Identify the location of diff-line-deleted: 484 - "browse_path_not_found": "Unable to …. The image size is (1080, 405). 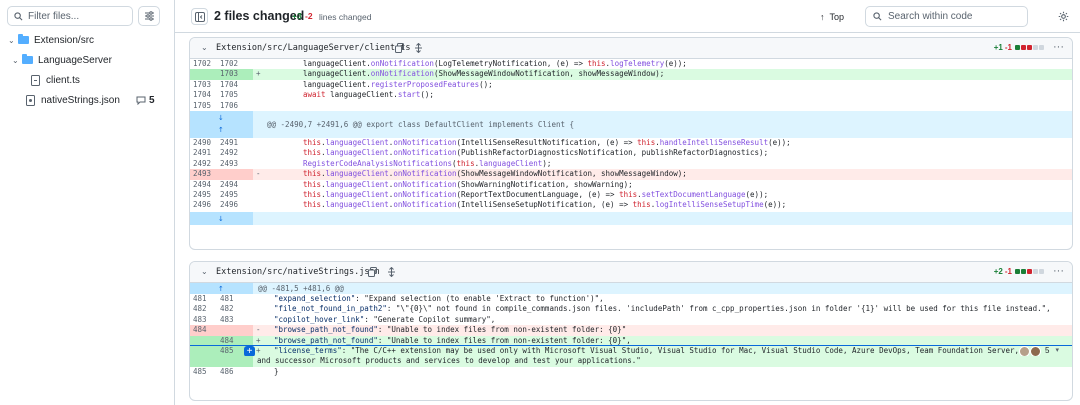
(631, 330).